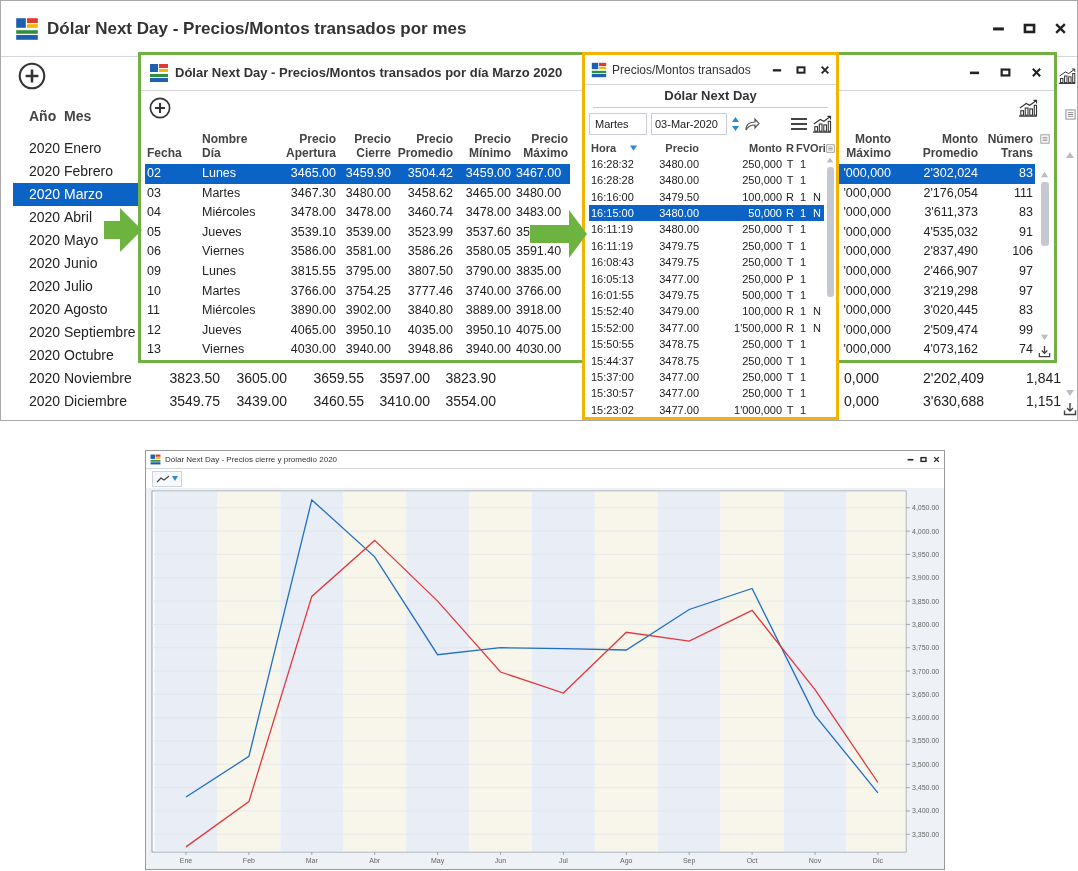 The image size is (1078, 871). I want to click on table-cell: 15:52:00, so click(611, 328).